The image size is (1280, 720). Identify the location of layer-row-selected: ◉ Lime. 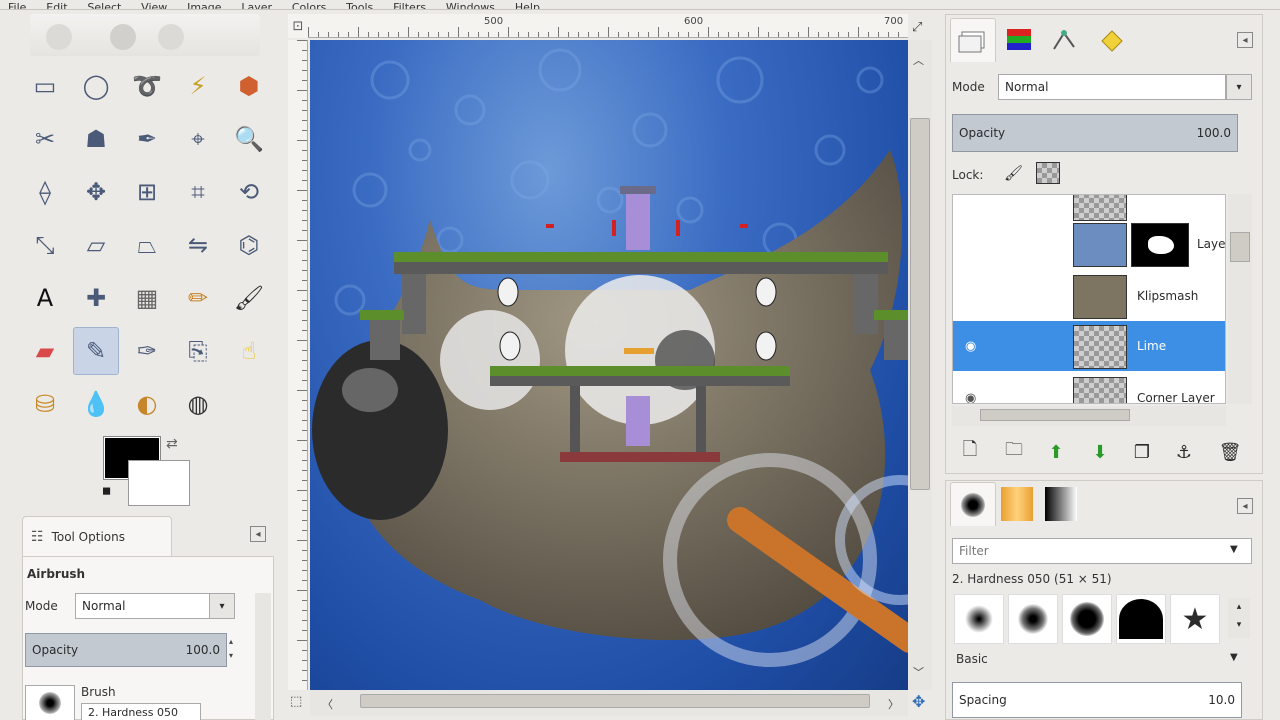
(1089, 346).